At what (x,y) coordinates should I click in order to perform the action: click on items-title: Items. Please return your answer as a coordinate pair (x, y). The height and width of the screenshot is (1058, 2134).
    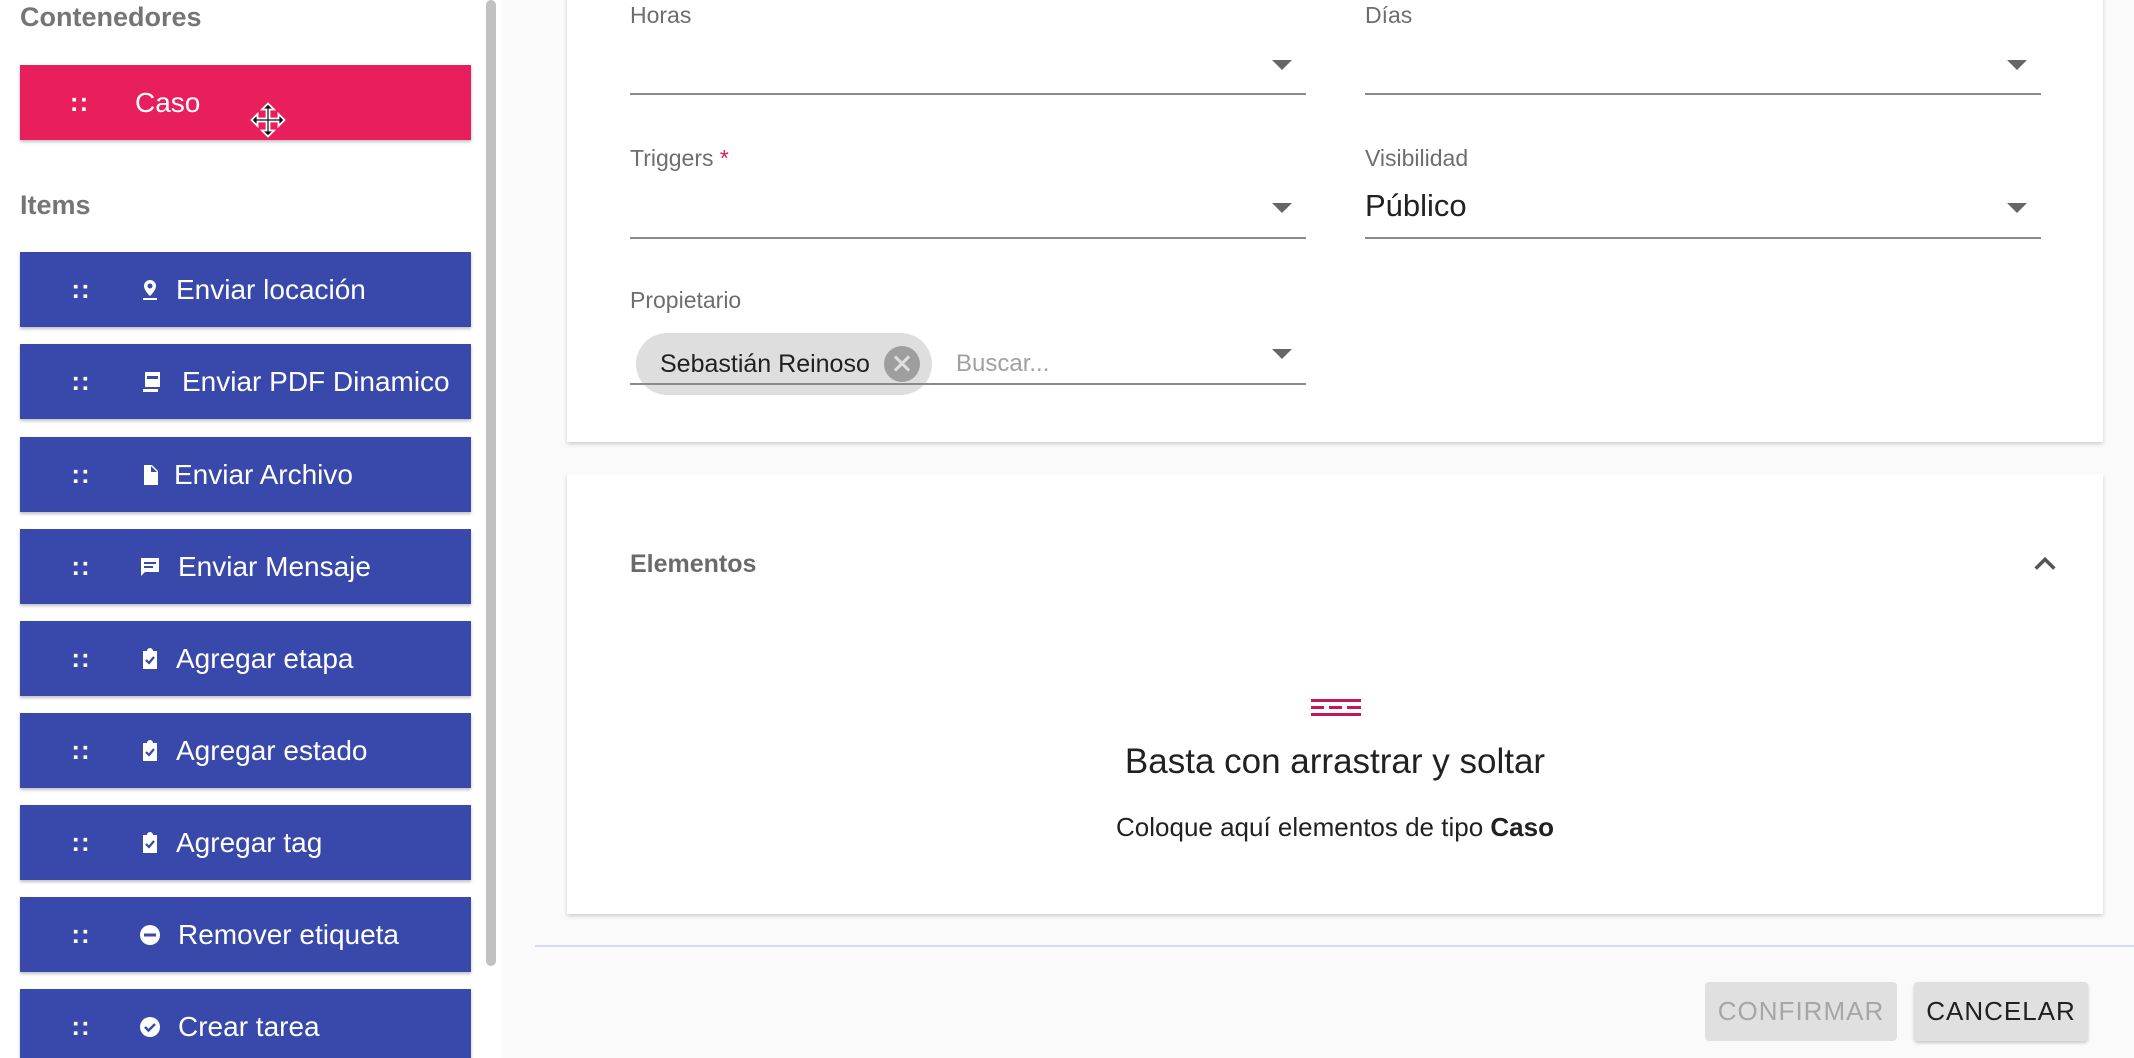
    Looking at the image, I should click on (55, 205).